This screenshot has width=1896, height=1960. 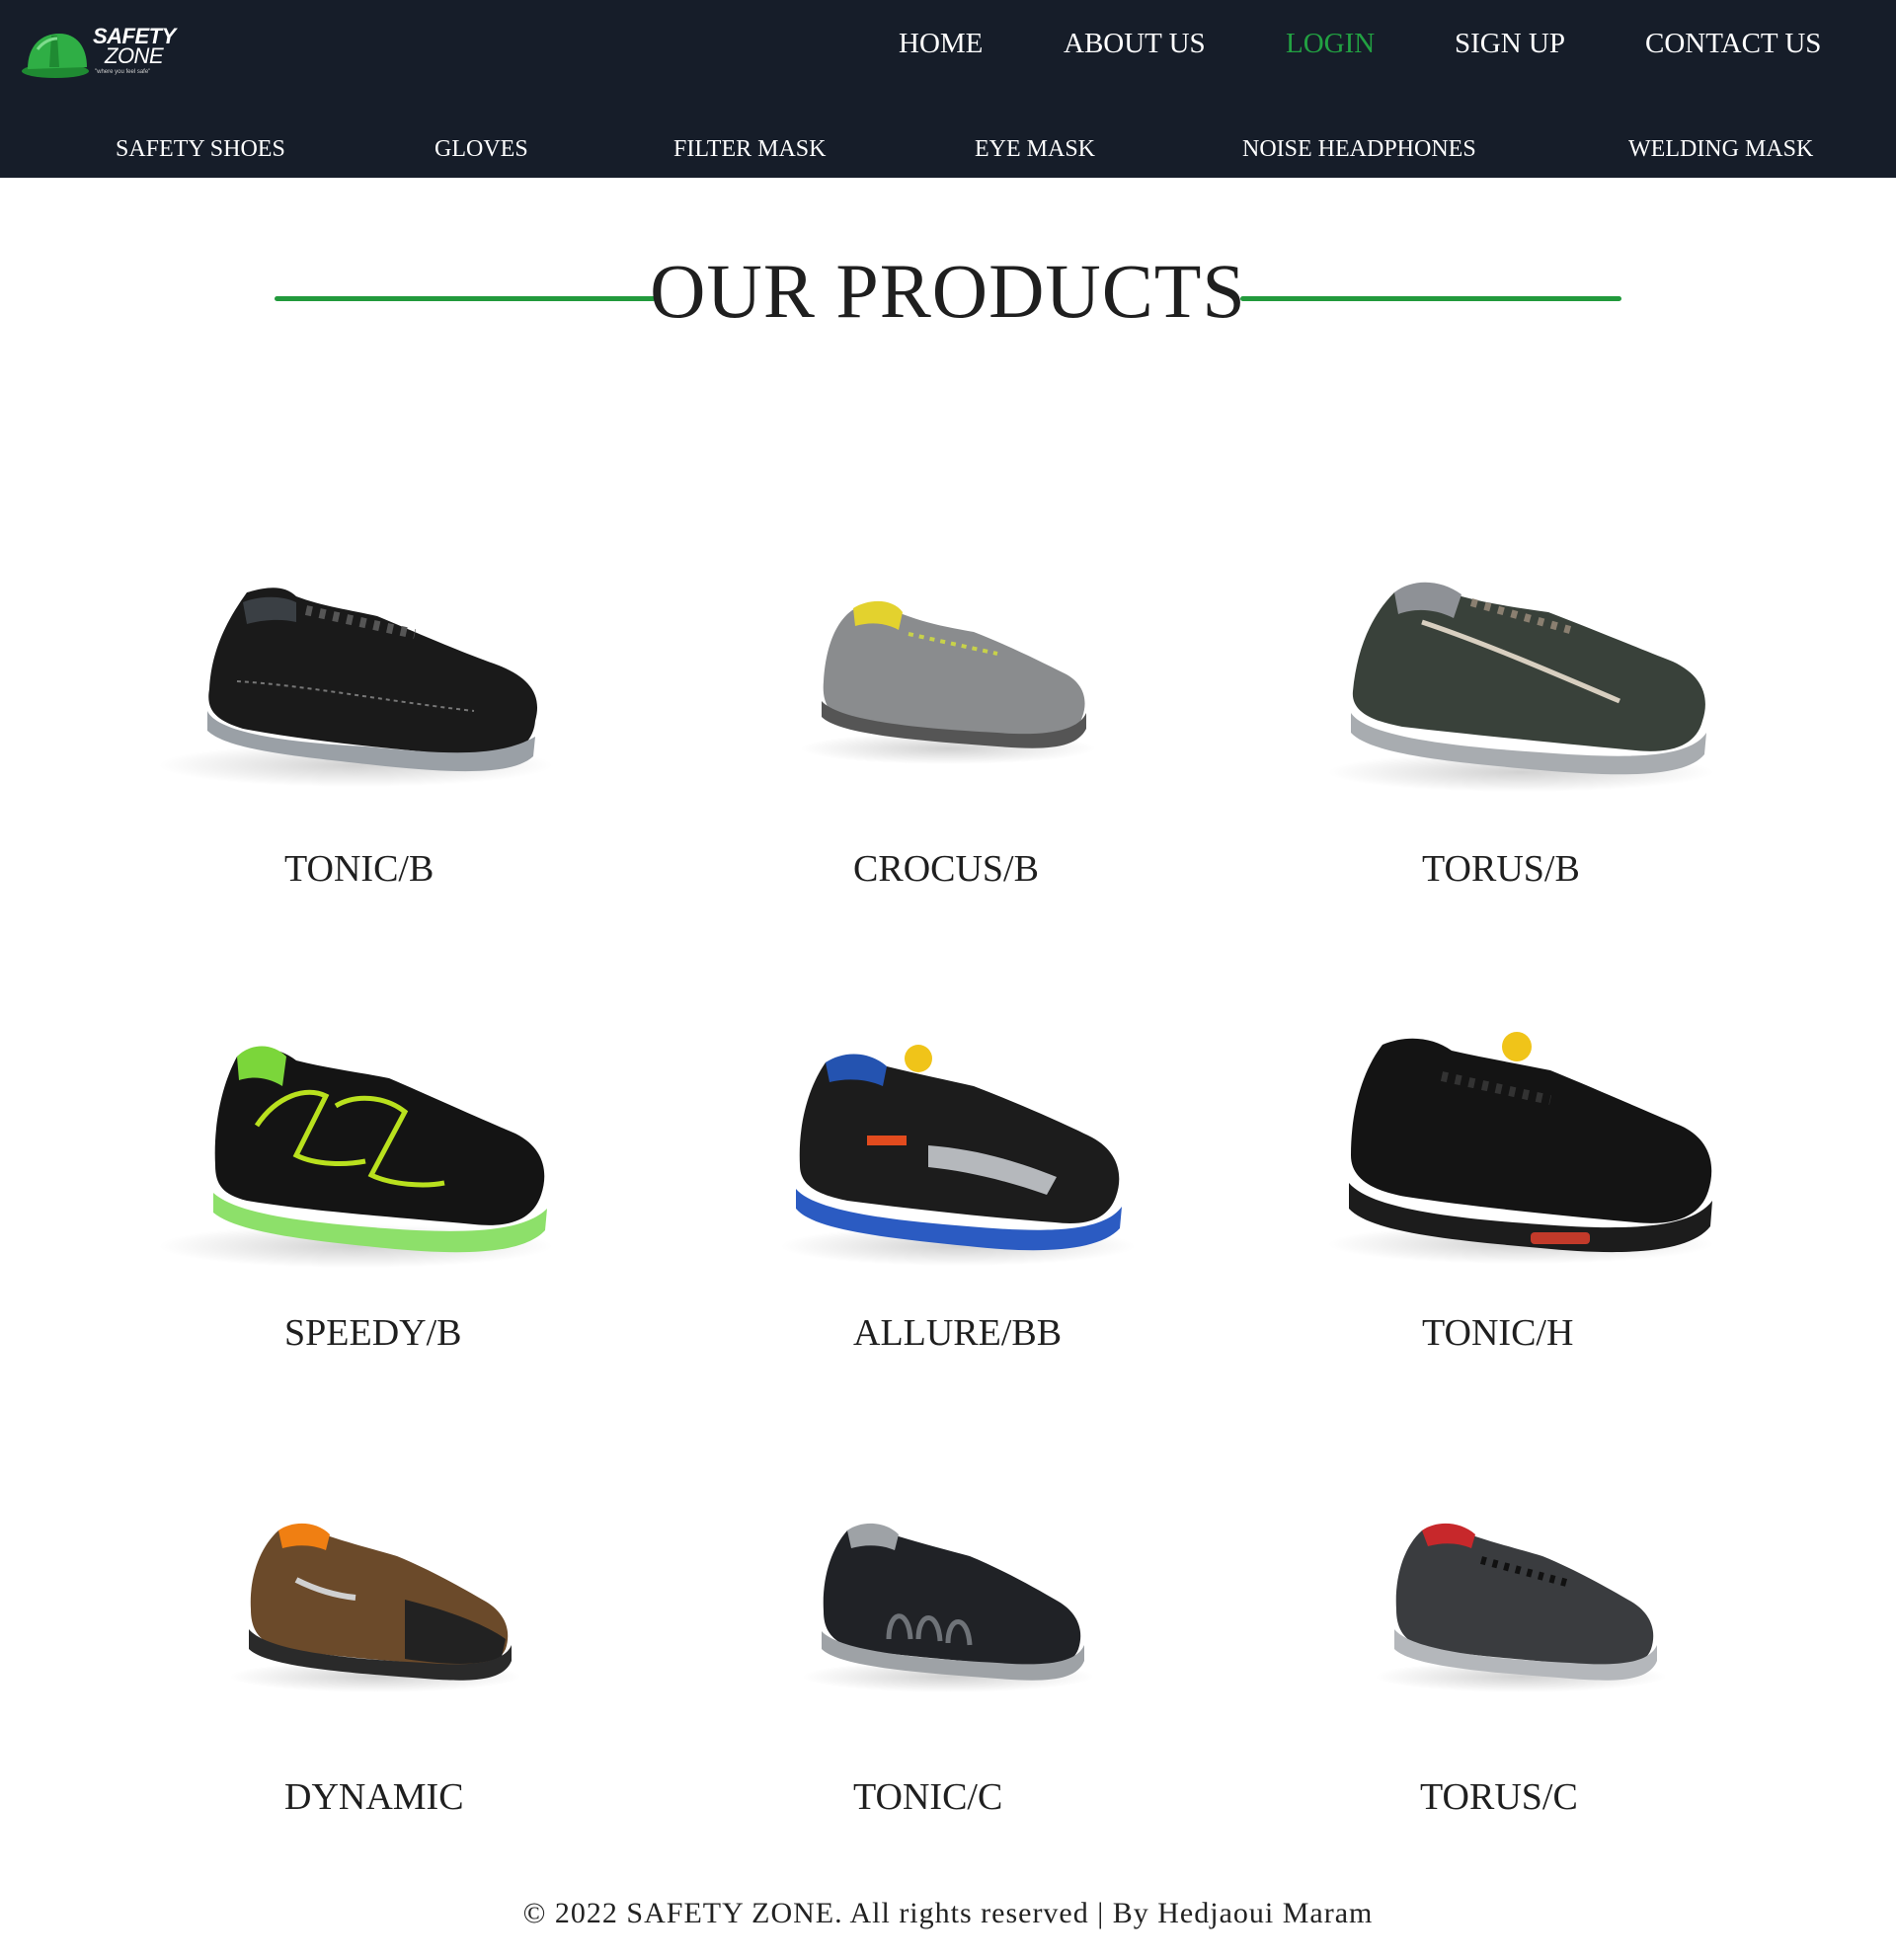 I want to click on product-name: TONIC/C, so click(x=928, y=1797).